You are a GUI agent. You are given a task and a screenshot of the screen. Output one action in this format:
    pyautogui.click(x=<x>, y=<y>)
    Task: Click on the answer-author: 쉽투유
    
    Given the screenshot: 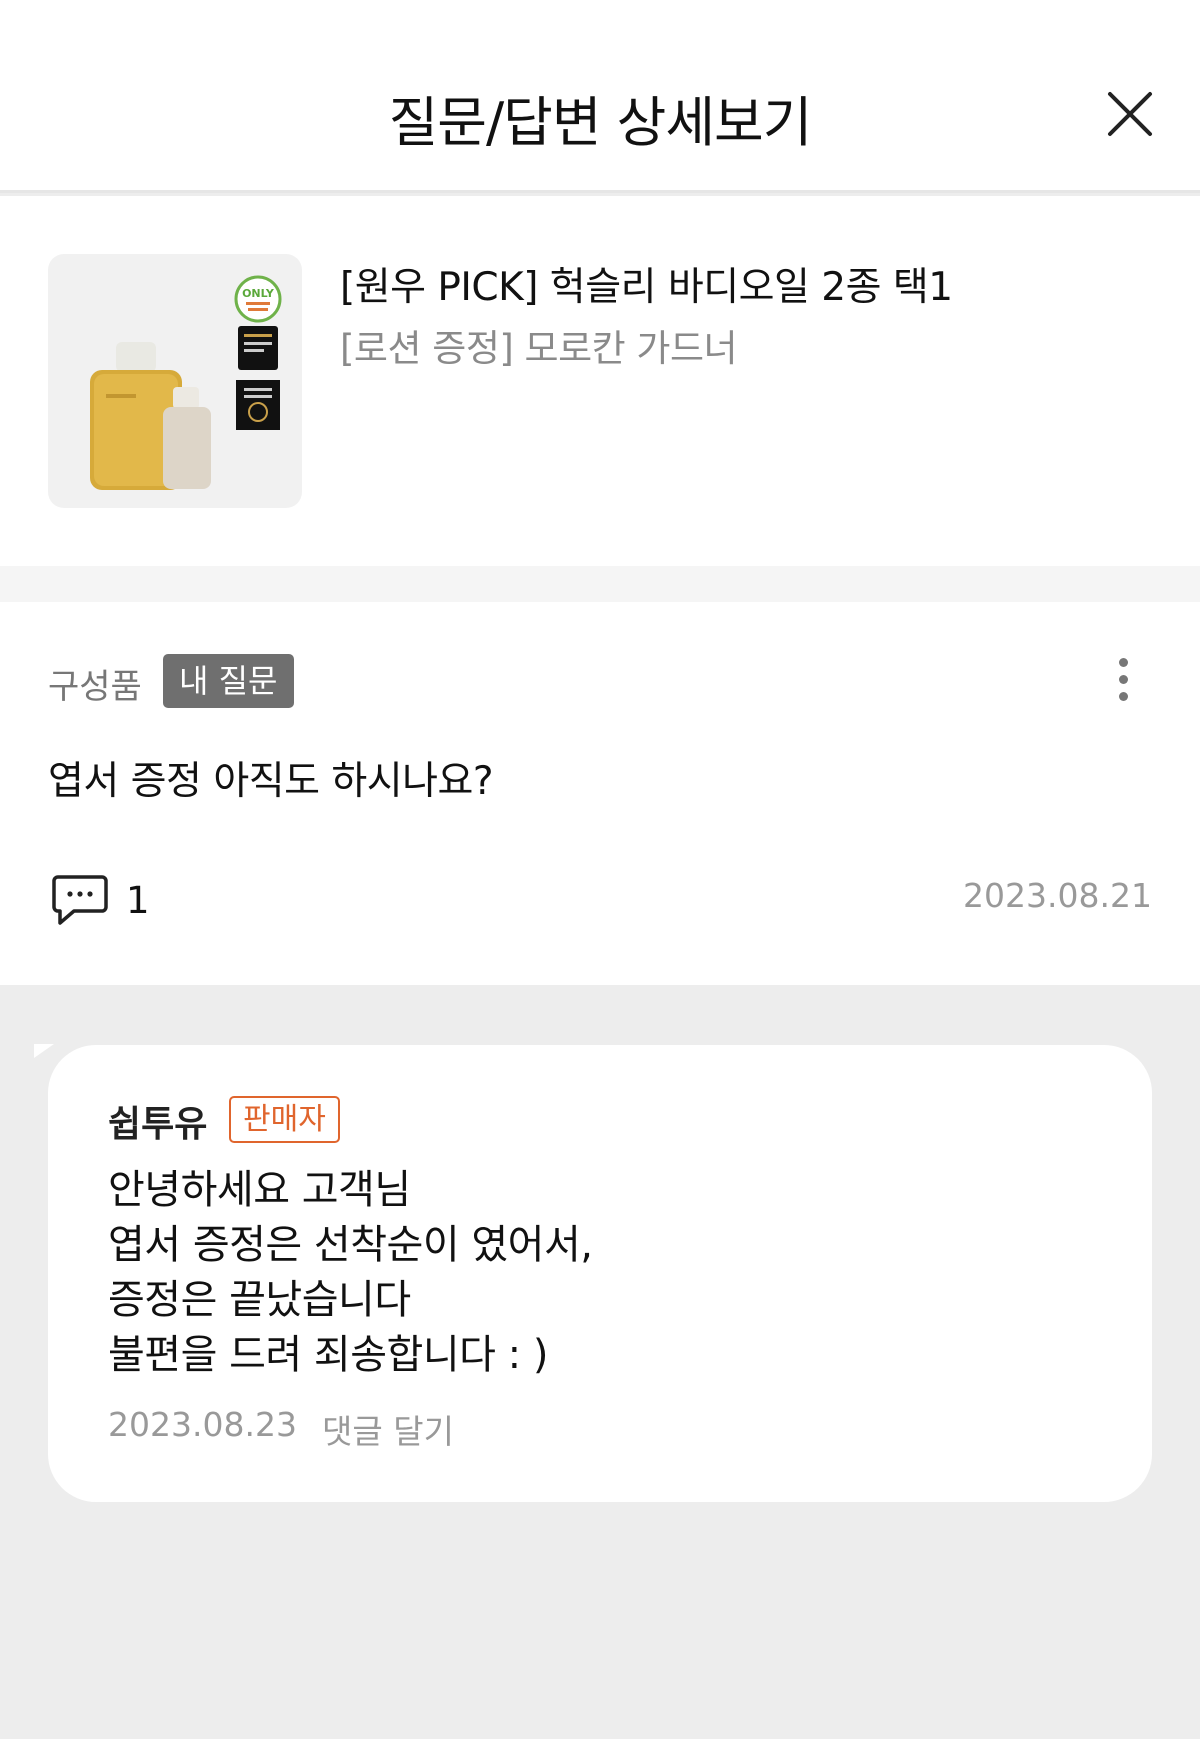 What is the action you would take?
    pyautogui.click(x=158, y=1124)
    